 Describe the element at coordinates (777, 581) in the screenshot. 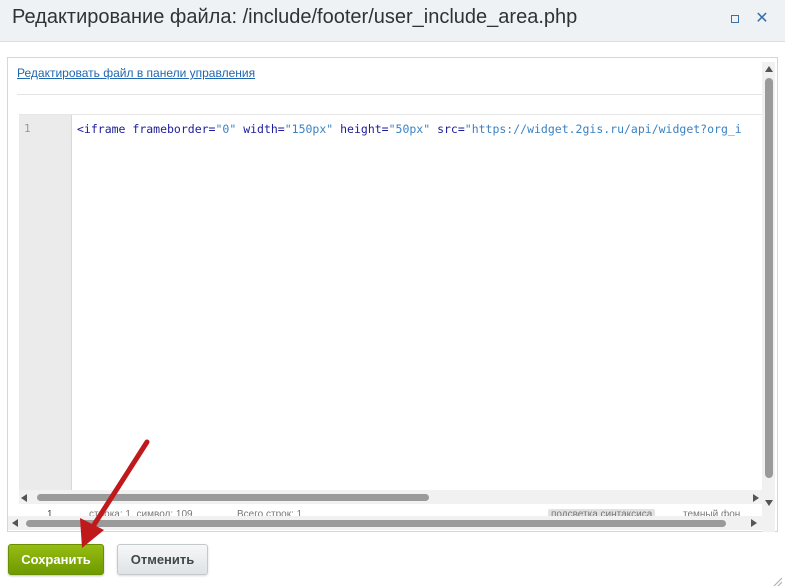

I see `resize-grip-icon` at that location.